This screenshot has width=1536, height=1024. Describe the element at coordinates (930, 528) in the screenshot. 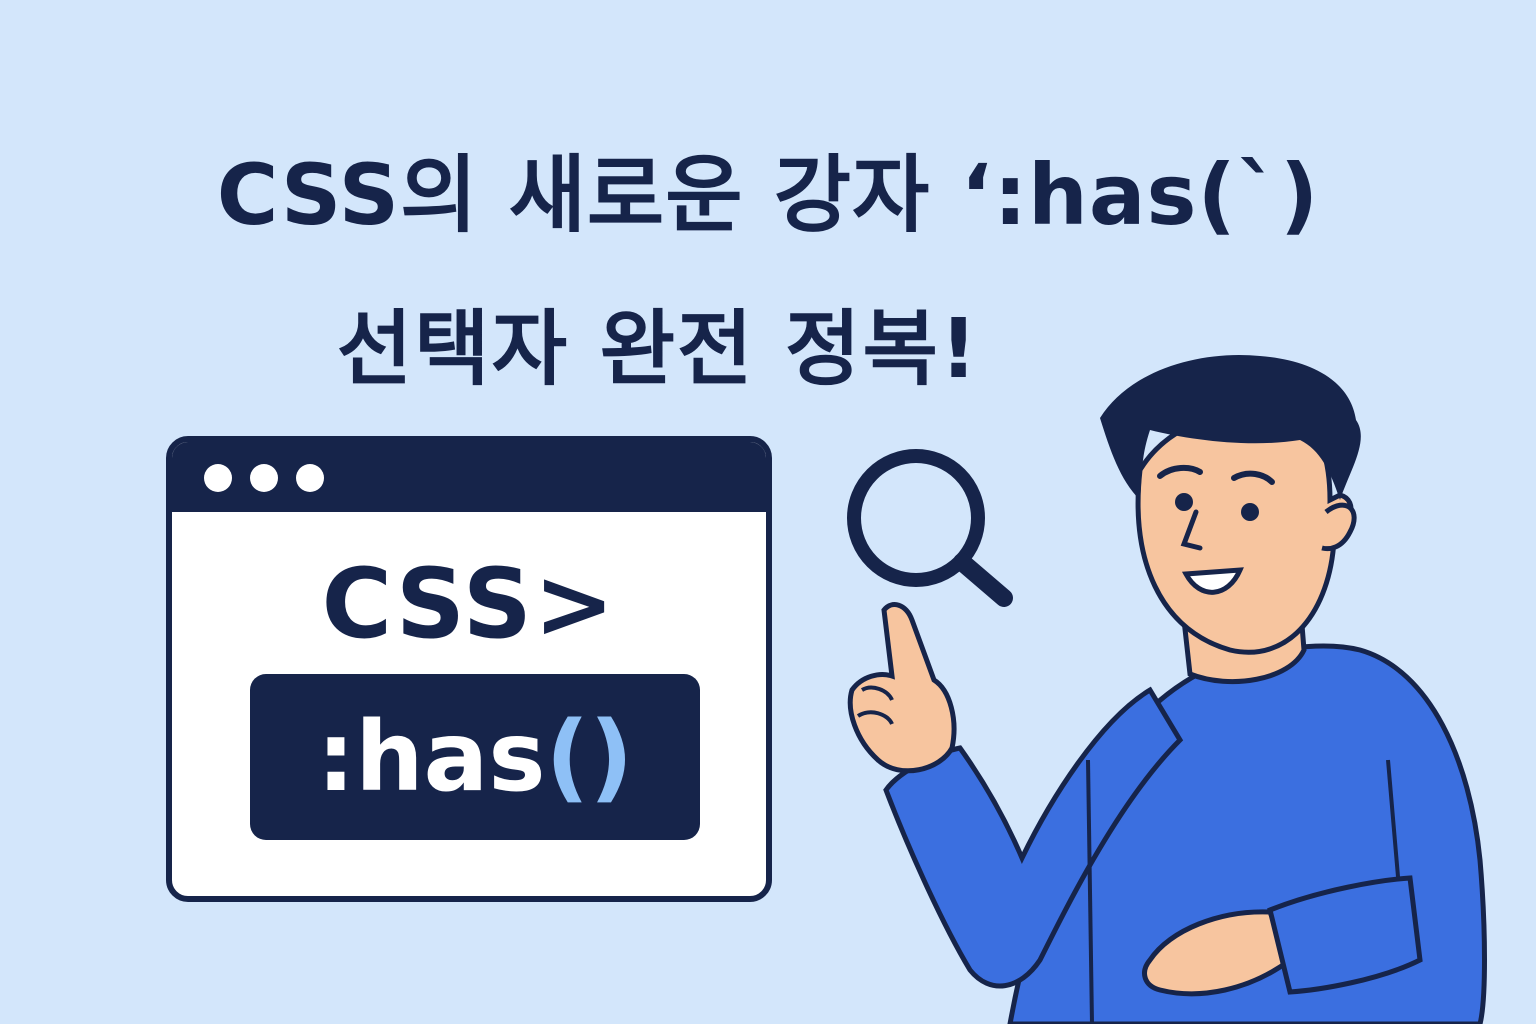

I see `magnifying-glass-icon` at that location.